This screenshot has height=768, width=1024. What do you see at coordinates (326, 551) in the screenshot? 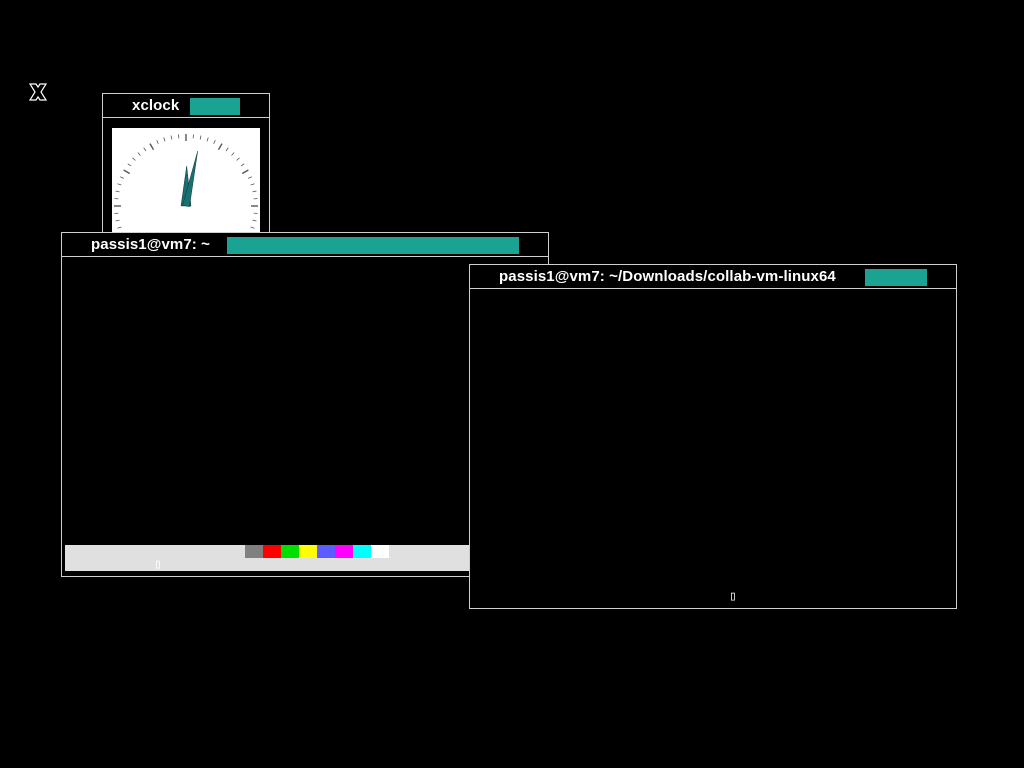
I see `color-swatch-blue` at bounding box center [326, 551].